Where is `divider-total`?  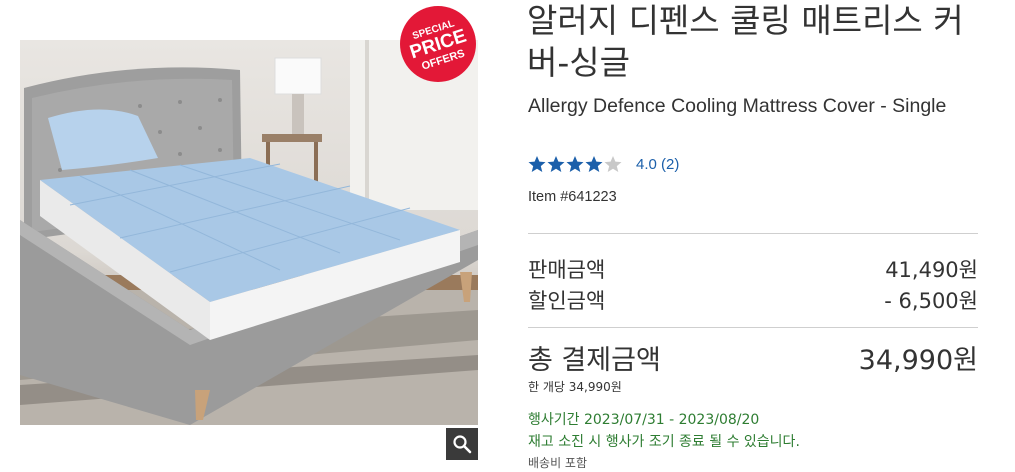 divider-total is located at coordinates (753, 327).